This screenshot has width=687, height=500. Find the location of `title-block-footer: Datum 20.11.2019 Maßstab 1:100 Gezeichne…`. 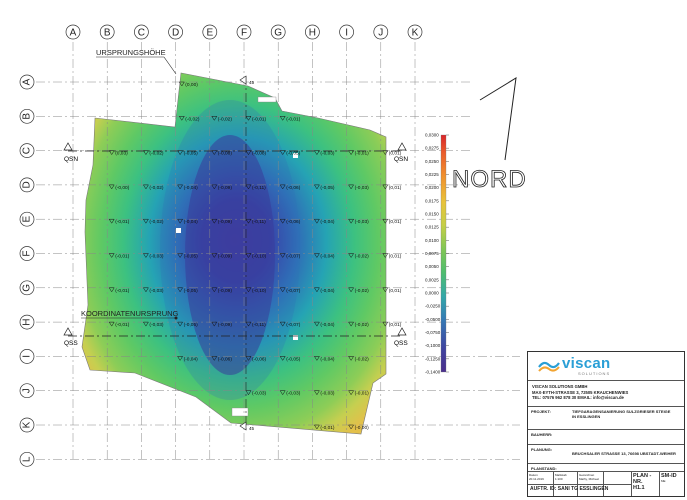

title-block-footer: Datum 20.11.2019 Maßstab 1:100 Gezeichne… is located at coordinates (606, 483).